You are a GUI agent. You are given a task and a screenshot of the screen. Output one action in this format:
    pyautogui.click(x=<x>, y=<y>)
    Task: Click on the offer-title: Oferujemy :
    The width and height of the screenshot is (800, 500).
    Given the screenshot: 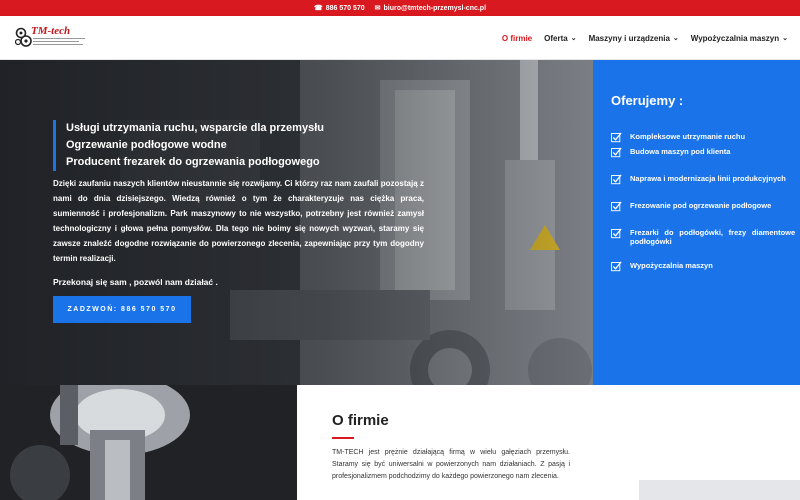 What is the action you would take?
    pyautogui.click(x=647, y=100)
    